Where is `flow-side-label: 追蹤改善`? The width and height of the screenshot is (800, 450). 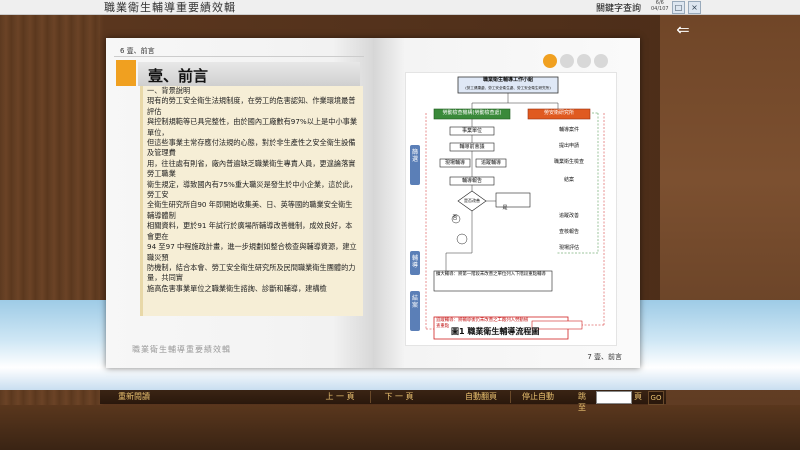 flow-side-label: 追蹤改善 is located at coordinates (568, 216).